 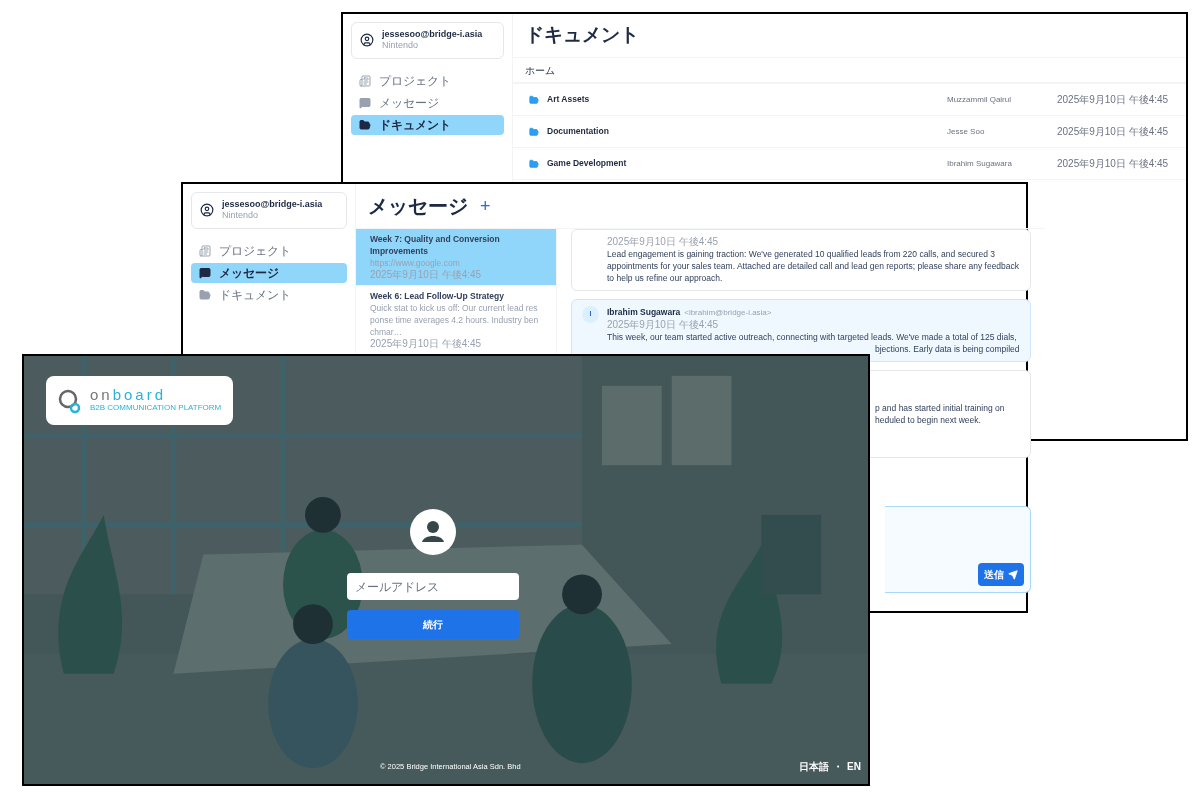 I want to click on folder-row: Art Assets Muzzammil Qairul 2025年9月10日 午後4:45, so click(x=849, y=100).